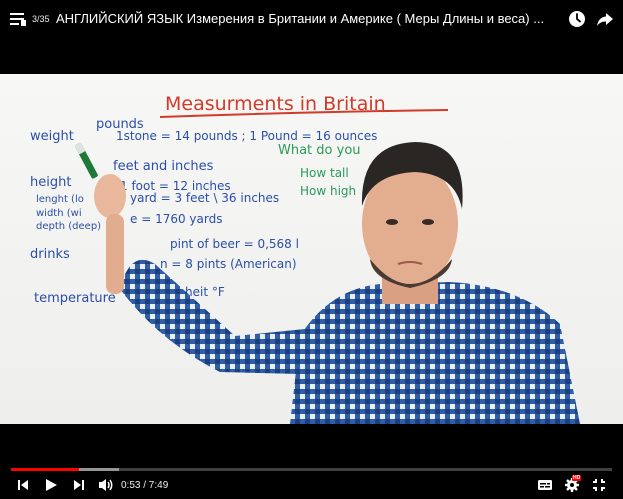 Image resolution: width=623 pixels, height=499 pixels. I want to click on board-lenght: lenght (lo, so click(60, 199).